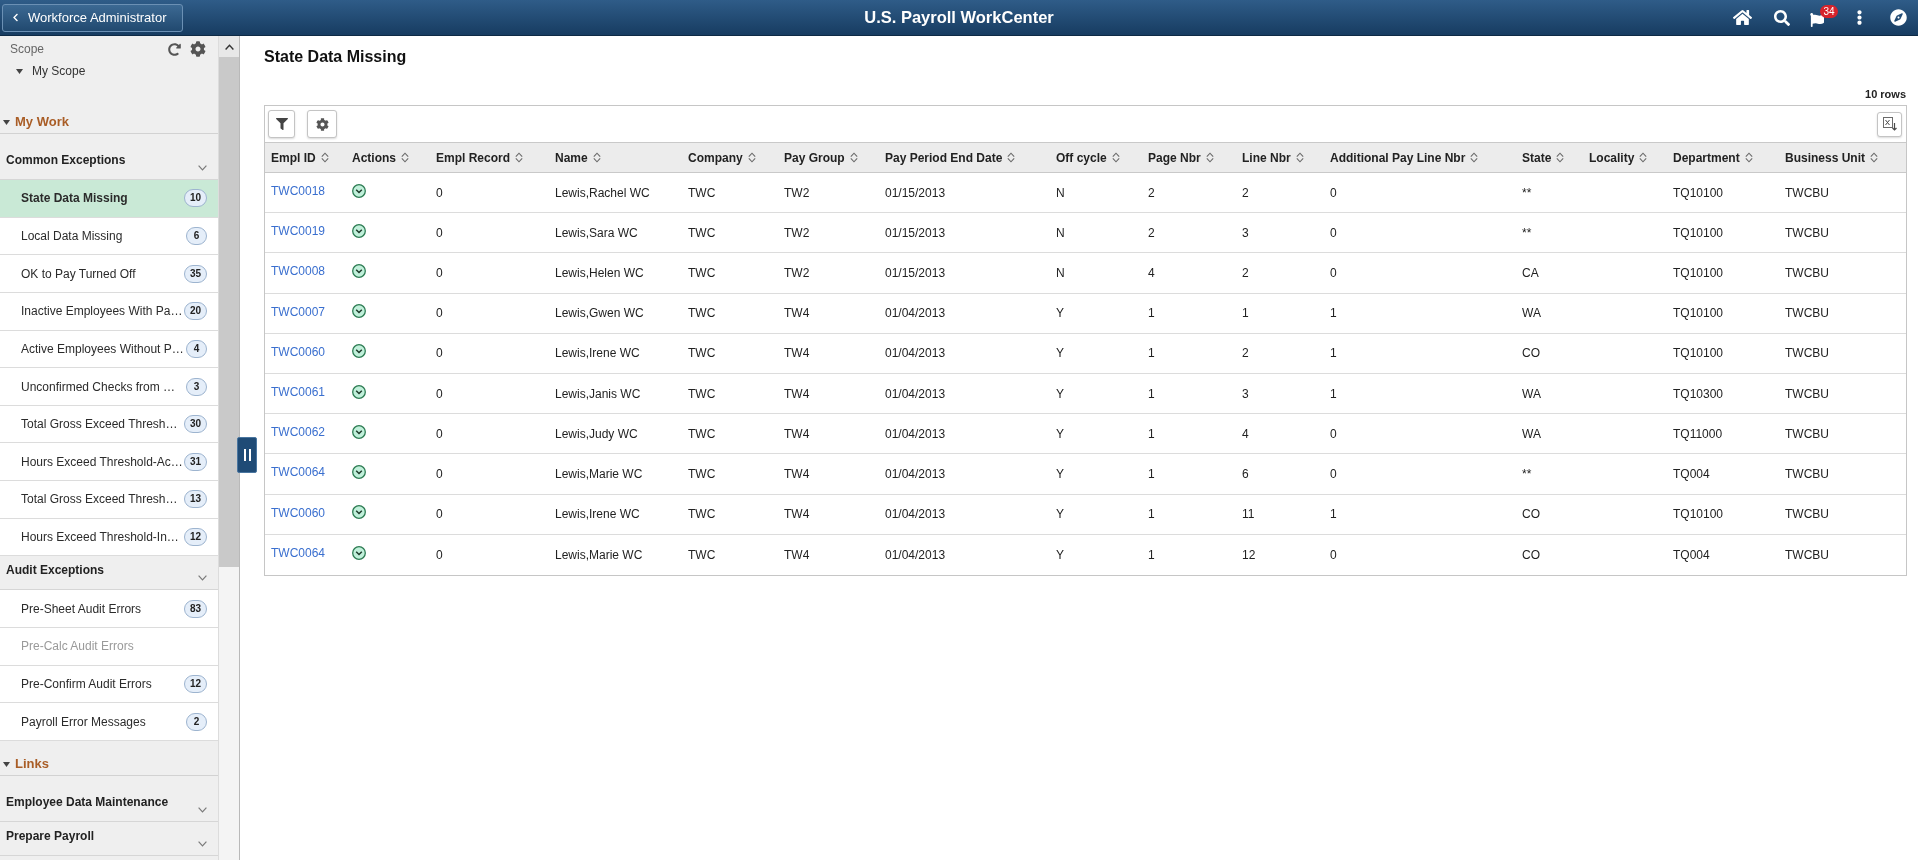 Image resolution: width=1918 pixels, height=860 pixels. Describe the element at coordinates (1531, 554) in the screenshot. I see `table-cell: CO` at that location.